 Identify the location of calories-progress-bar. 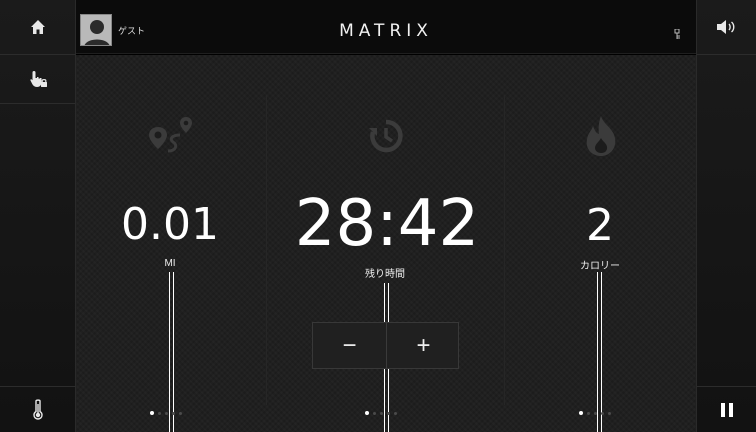
(599, 352).